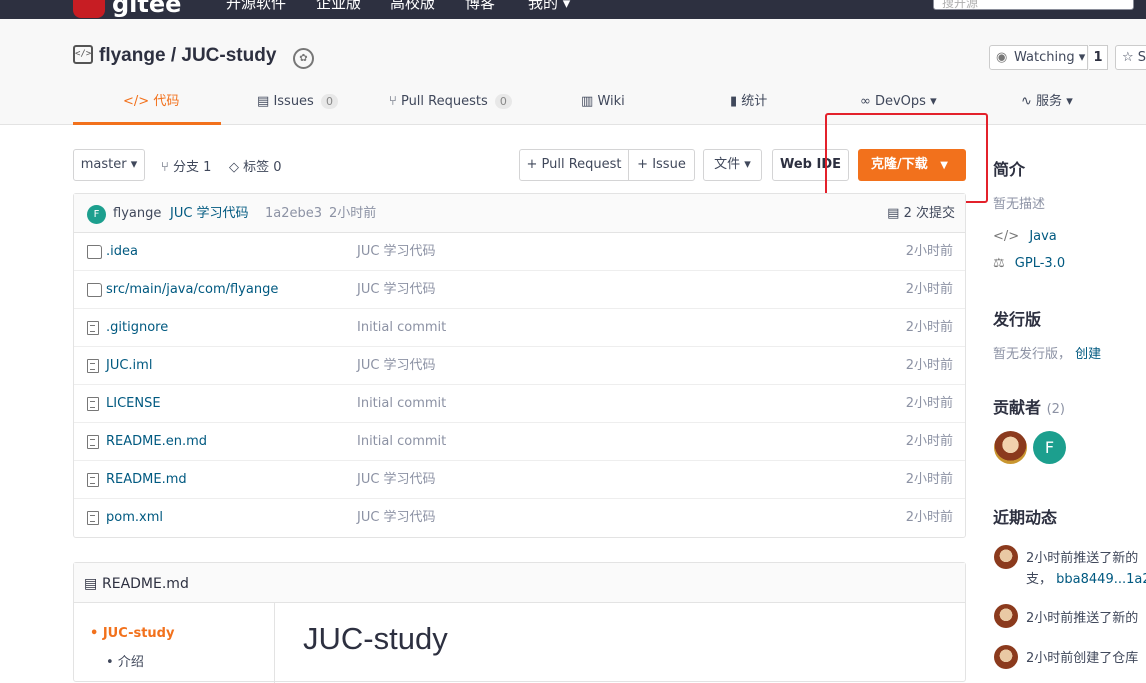 This screenshot has height=683, width=1146. Describe the element at coordinates (1038, 57) in the screenshot. I see `watch-button: ◉ Watching ▾` at that location.